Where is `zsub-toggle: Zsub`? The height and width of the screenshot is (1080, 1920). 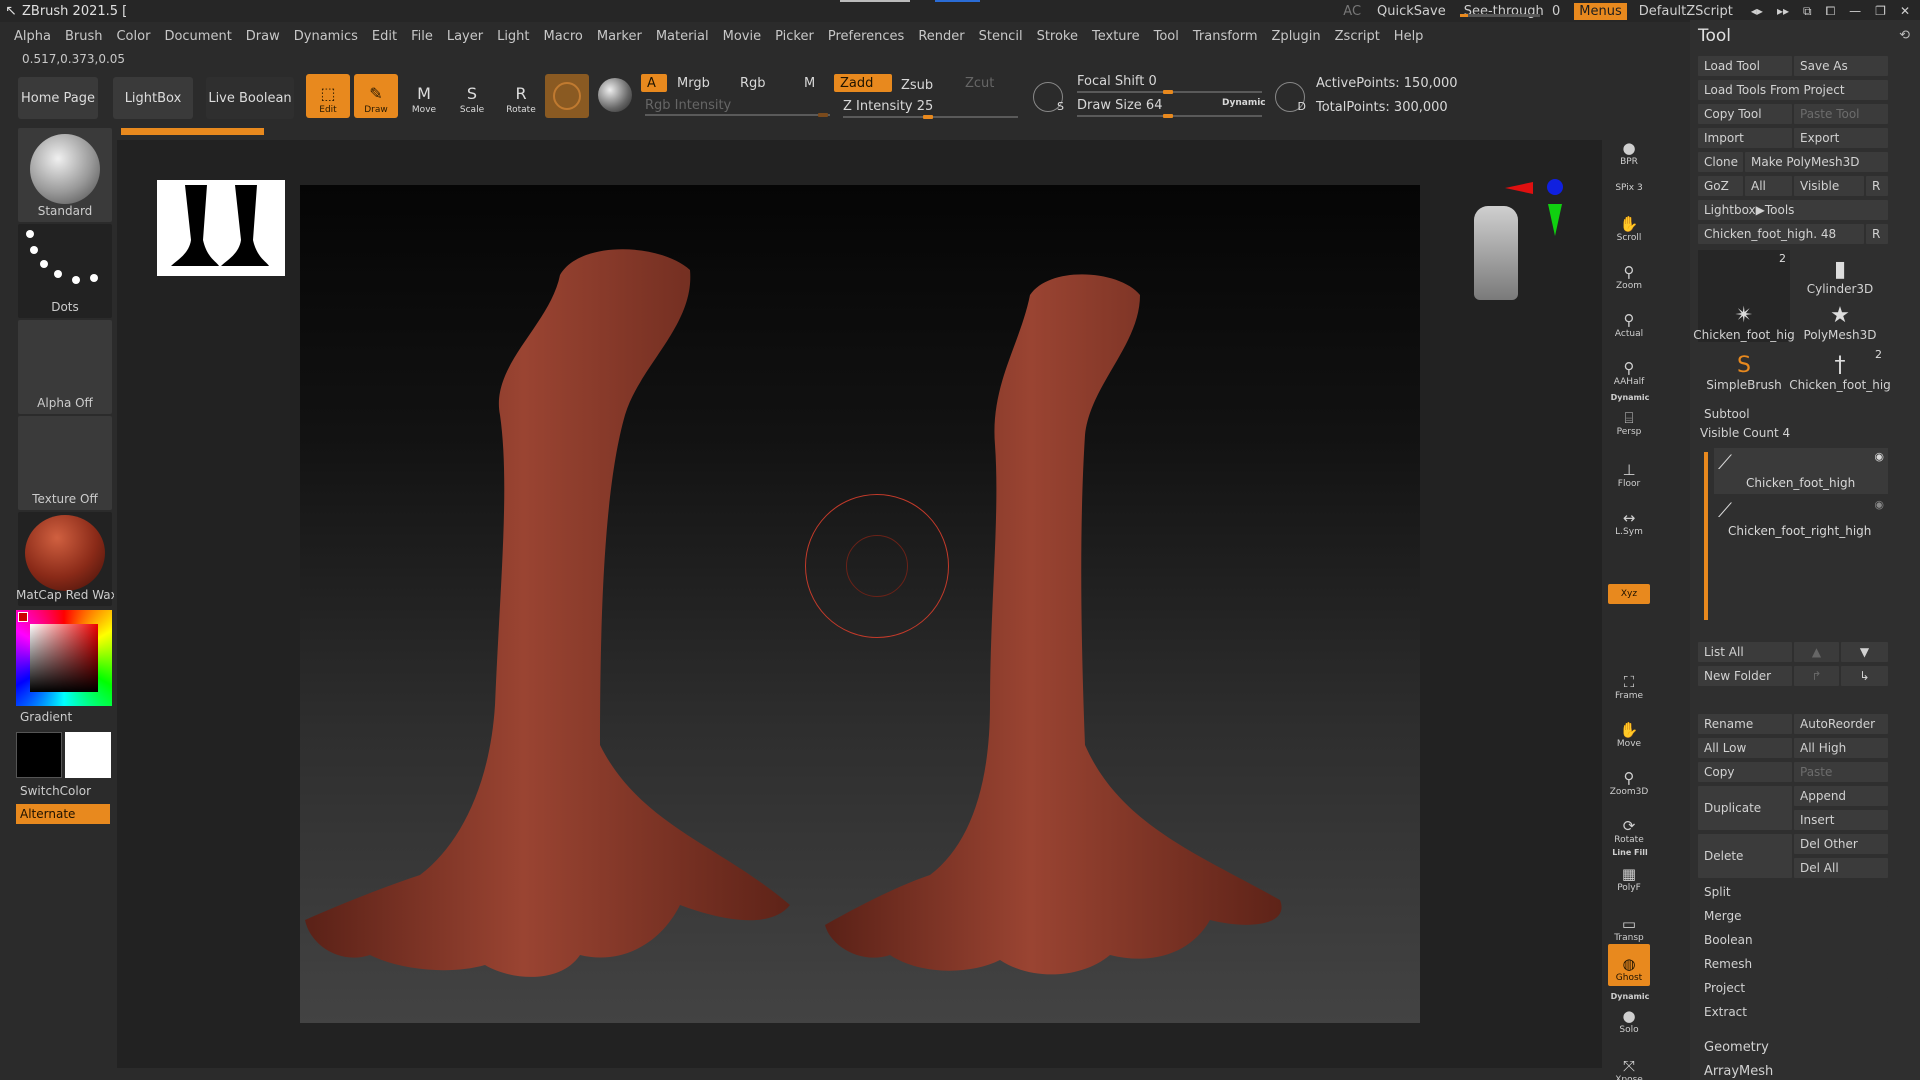 zsub-toggle: Zsub is located at coordinates (917, 85).